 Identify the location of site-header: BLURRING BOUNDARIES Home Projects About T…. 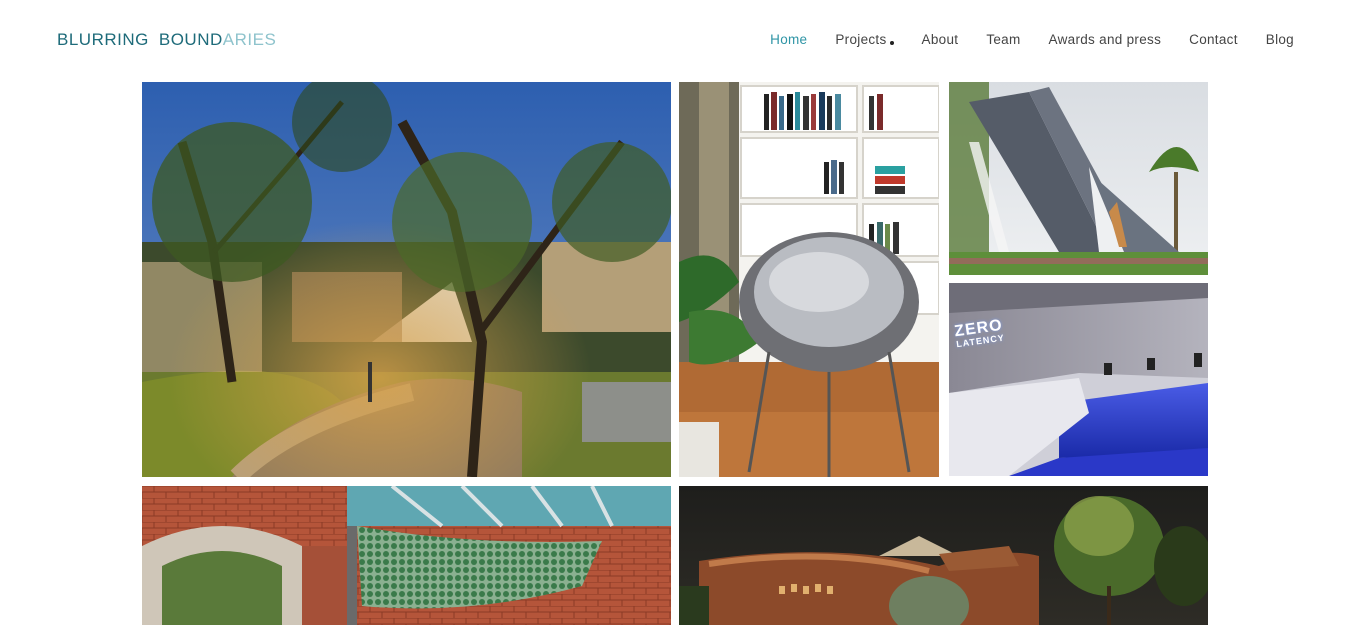
(674, 40).